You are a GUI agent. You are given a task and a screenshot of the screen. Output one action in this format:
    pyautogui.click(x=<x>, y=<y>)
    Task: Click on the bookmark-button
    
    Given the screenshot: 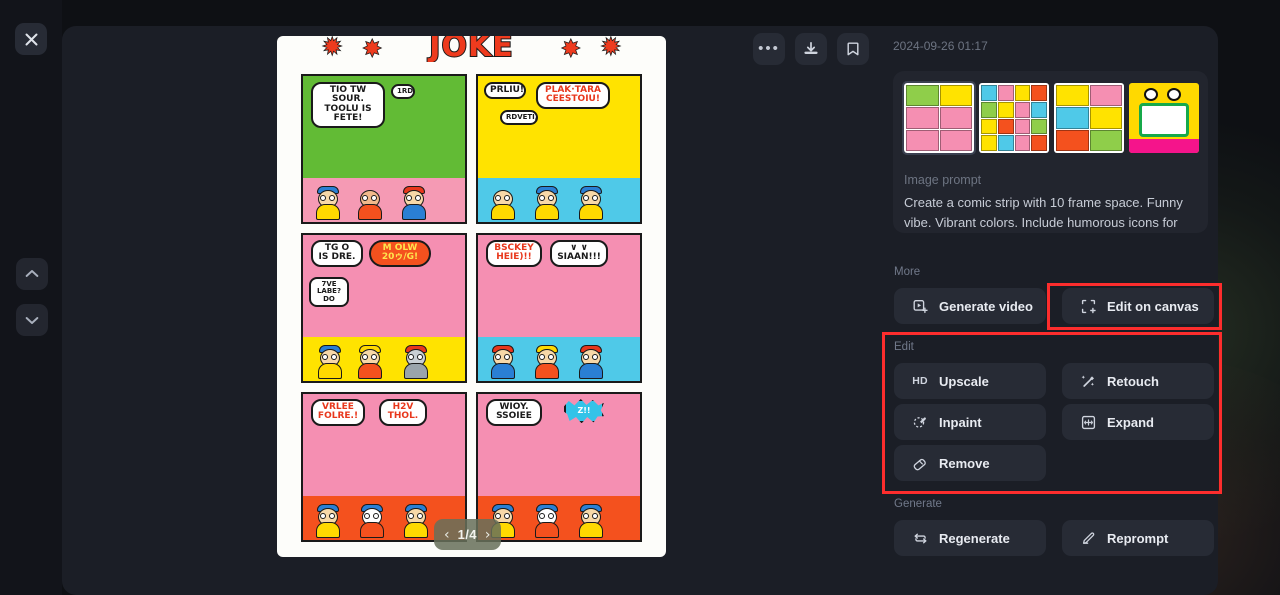 What is the action you would take?
    pyautogui.click(x=853, y=49)
    